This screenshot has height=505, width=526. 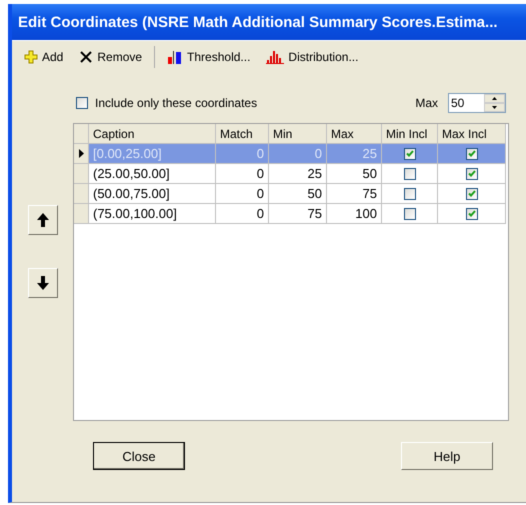 What do you see at coordinates (176, 103) in the screenshot?
I see `checkbox-label: Include only these coordinates` at bounding box center [176, 103].